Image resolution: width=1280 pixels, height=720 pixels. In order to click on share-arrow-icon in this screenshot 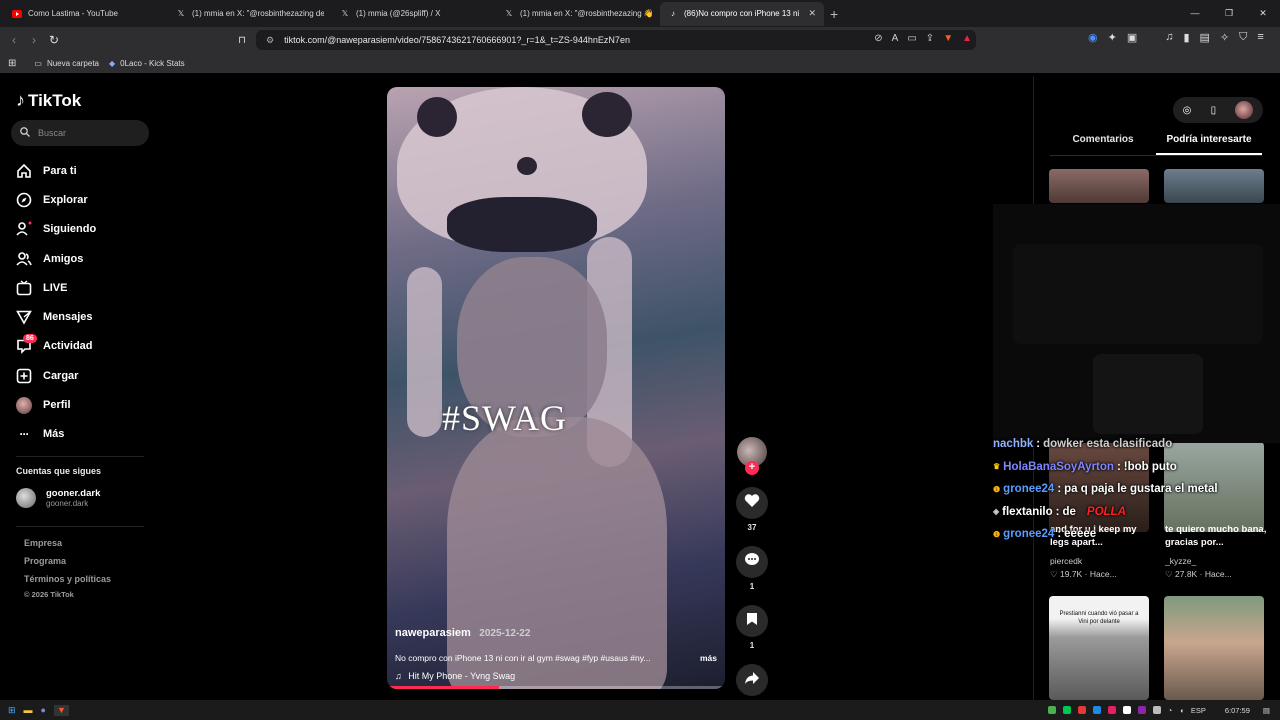, I will do `click(752, 680)`.